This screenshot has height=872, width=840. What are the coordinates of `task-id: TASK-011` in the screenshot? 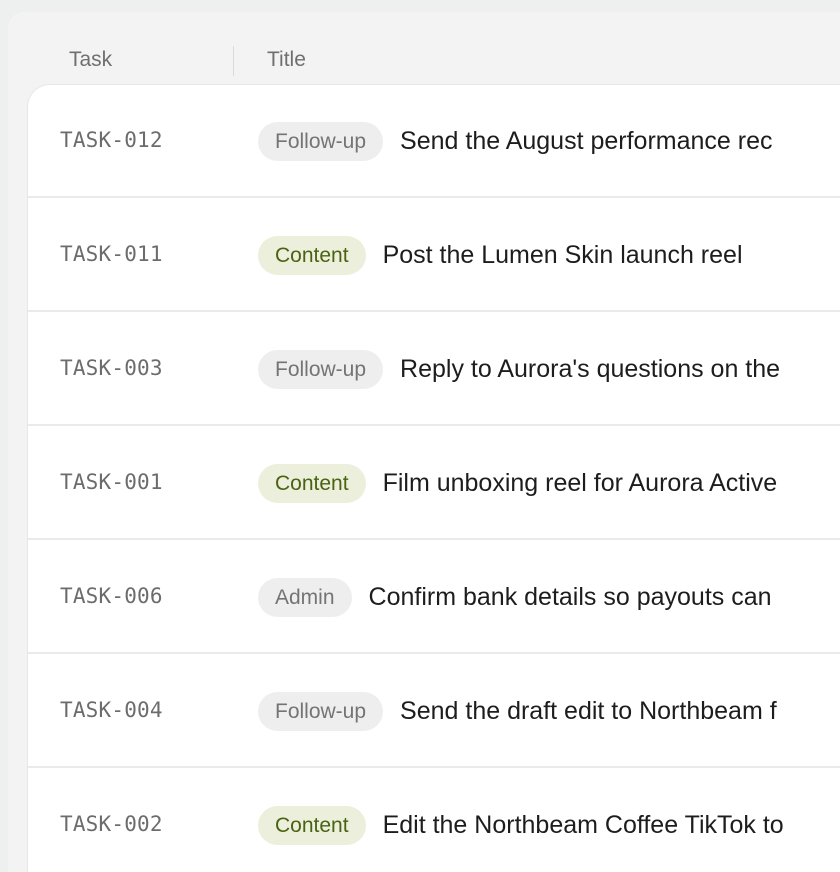 It's located at (111, 254).